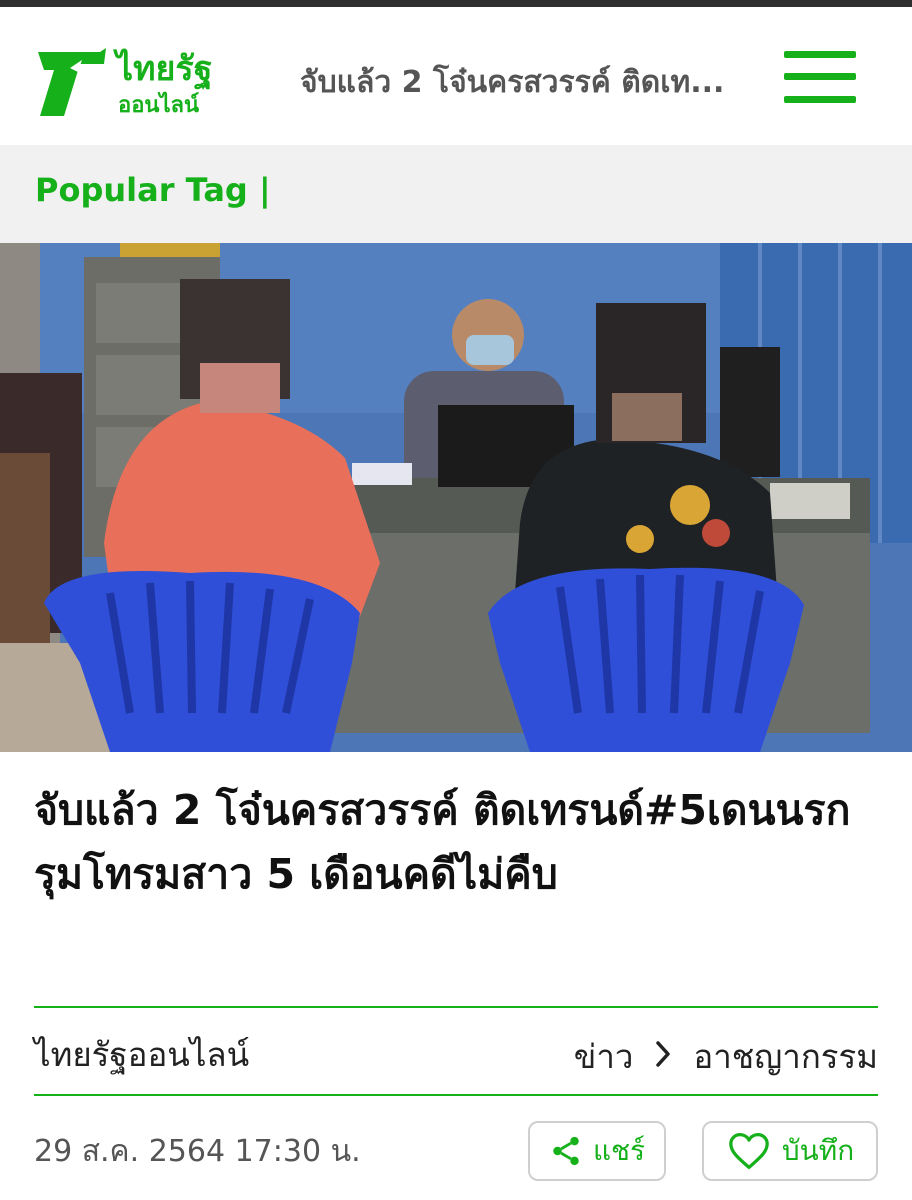 The height and width of the screenshot is (1200, 912). Describe the element at coordinates (141, 1054) in the screenshot. I see `article-source: ไทยรัฐออนไลน์` at that location.